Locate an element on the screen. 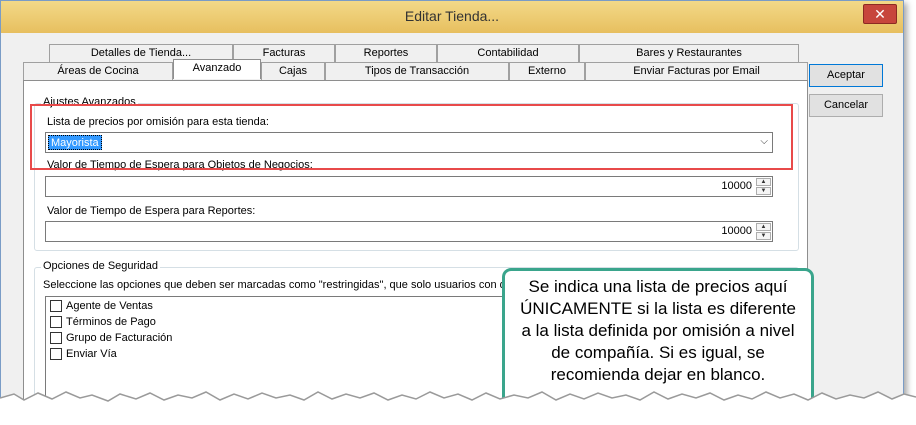 This screenshot has width=916, height=425. tab-tipos-de-transaccion: Tipos de Transacción is located at coordinates (417, 71).